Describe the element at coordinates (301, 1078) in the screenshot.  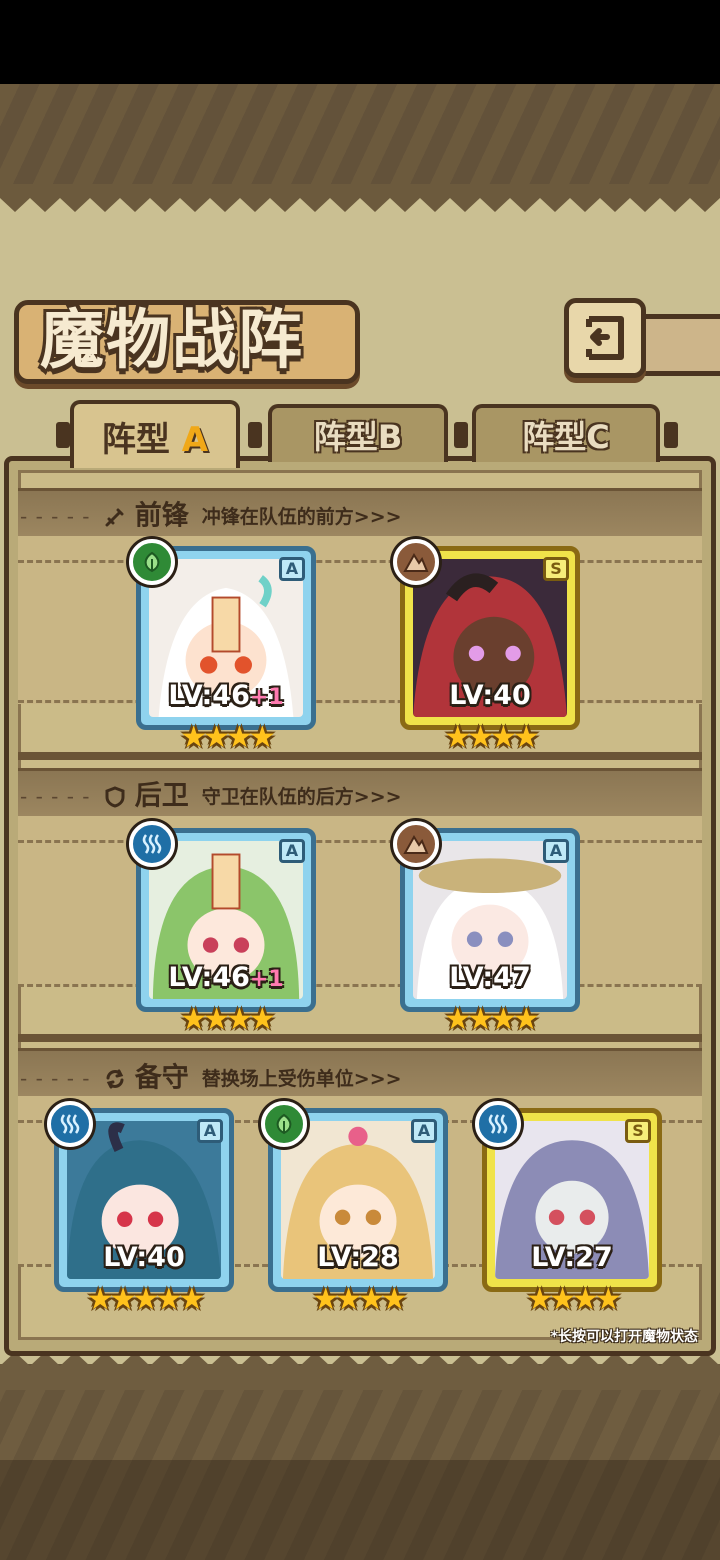
I see `section-desc-reserve: 替换场上受伤单位>>>` at that location.